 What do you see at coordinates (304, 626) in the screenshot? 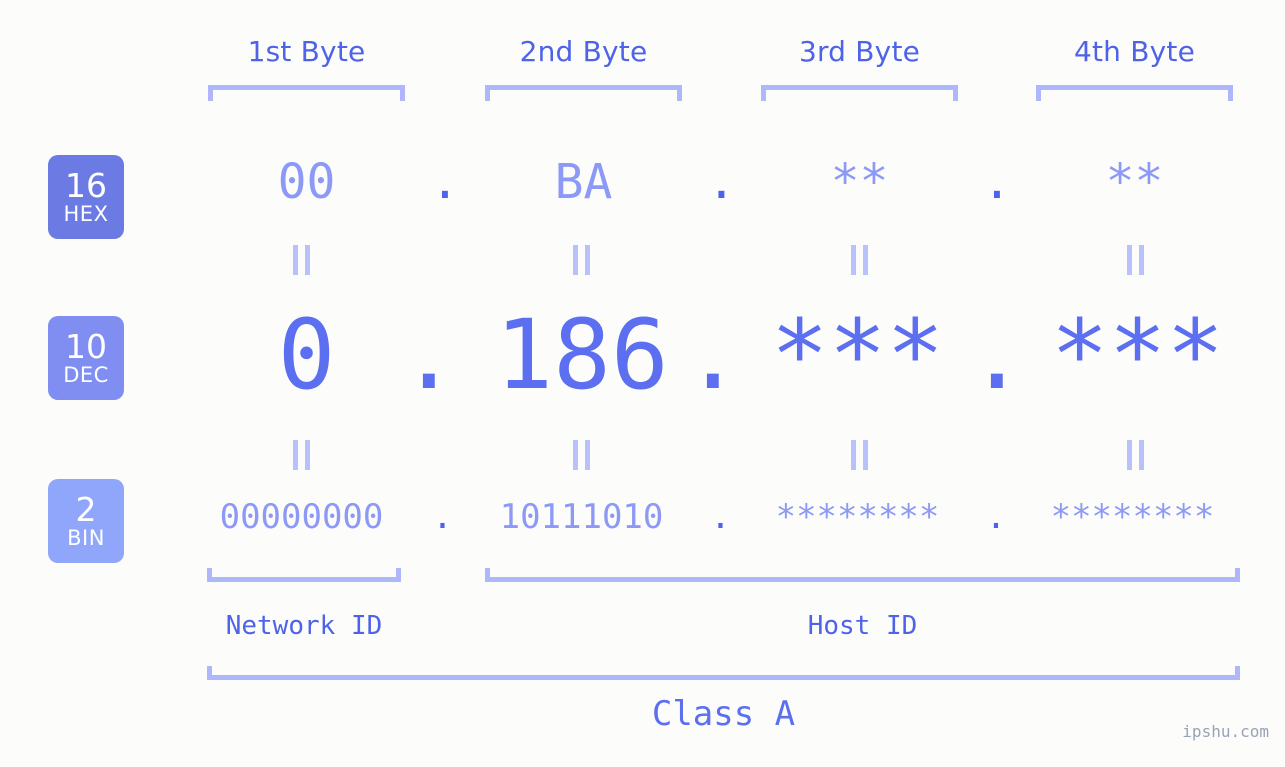
I see `network-id-label: Network ID` at bounding box center [304, 626].